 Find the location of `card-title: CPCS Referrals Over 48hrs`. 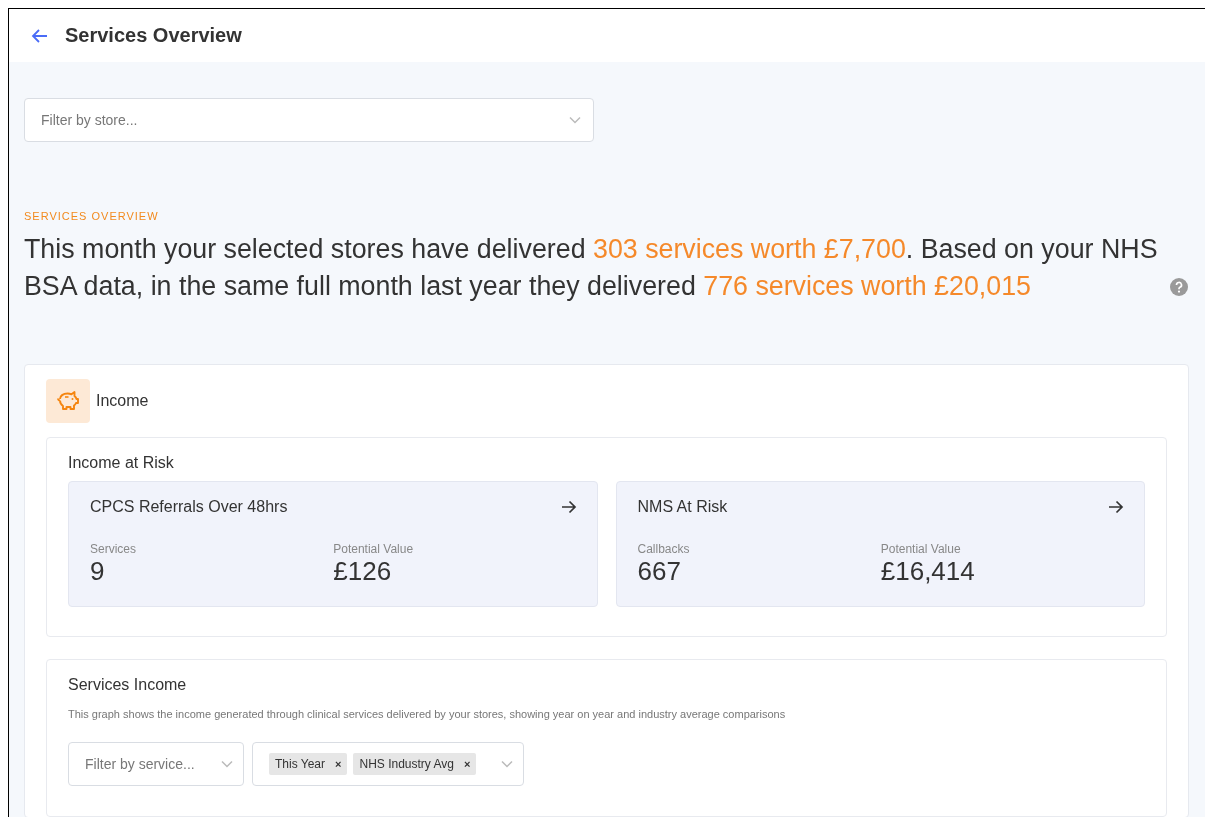

card-title: CPCS Referrals Over 48hrs is located at coordinates (189, 507).